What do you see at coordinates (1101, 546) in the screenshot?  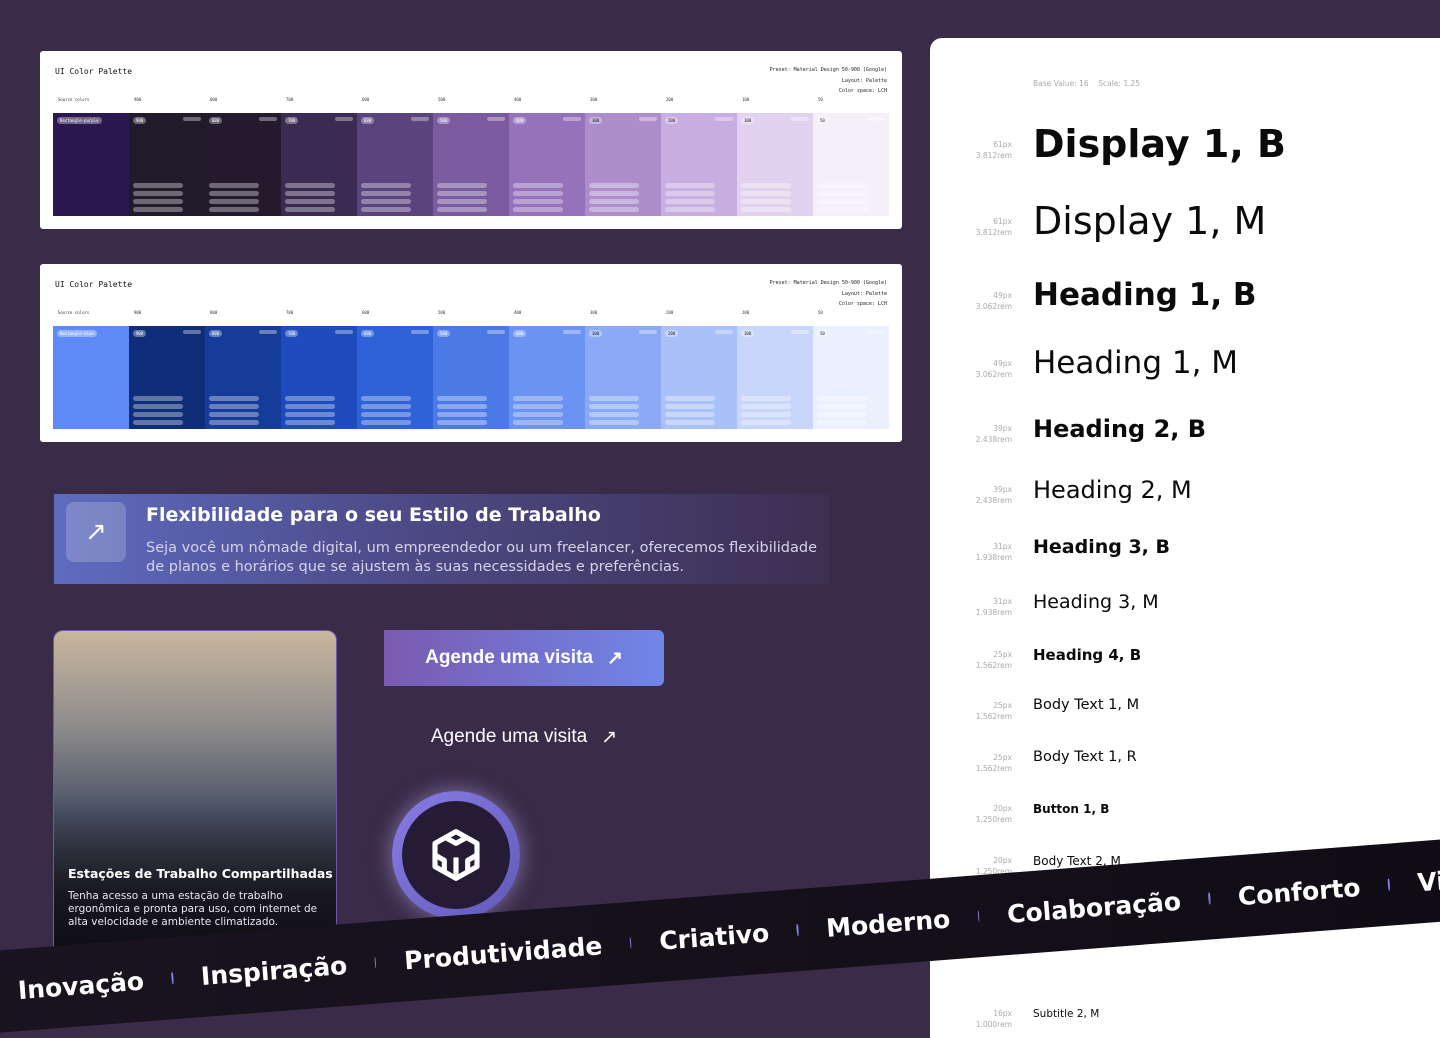 I see `type-sample: Heading 3, B` at bounding box center [1101, 546].